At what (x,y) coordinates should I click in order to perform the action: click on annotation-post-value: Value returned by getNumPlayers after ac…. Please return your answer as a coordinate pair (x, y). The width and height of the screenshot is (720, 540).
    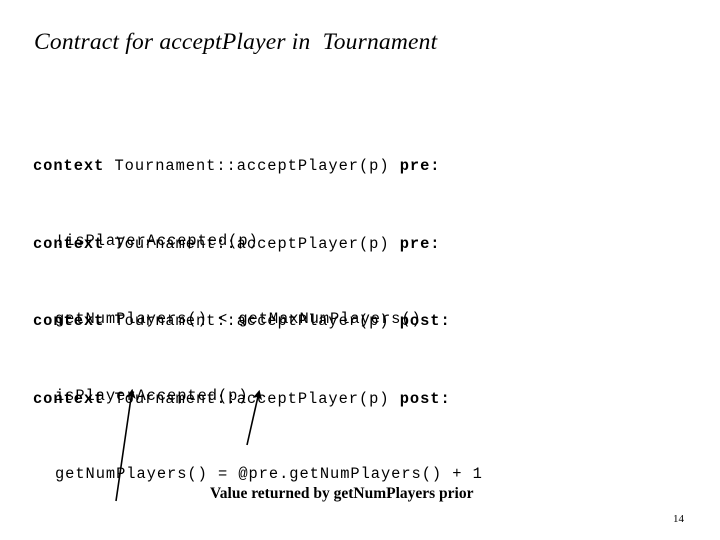
    Looking at the image, I should click on (253, 518).